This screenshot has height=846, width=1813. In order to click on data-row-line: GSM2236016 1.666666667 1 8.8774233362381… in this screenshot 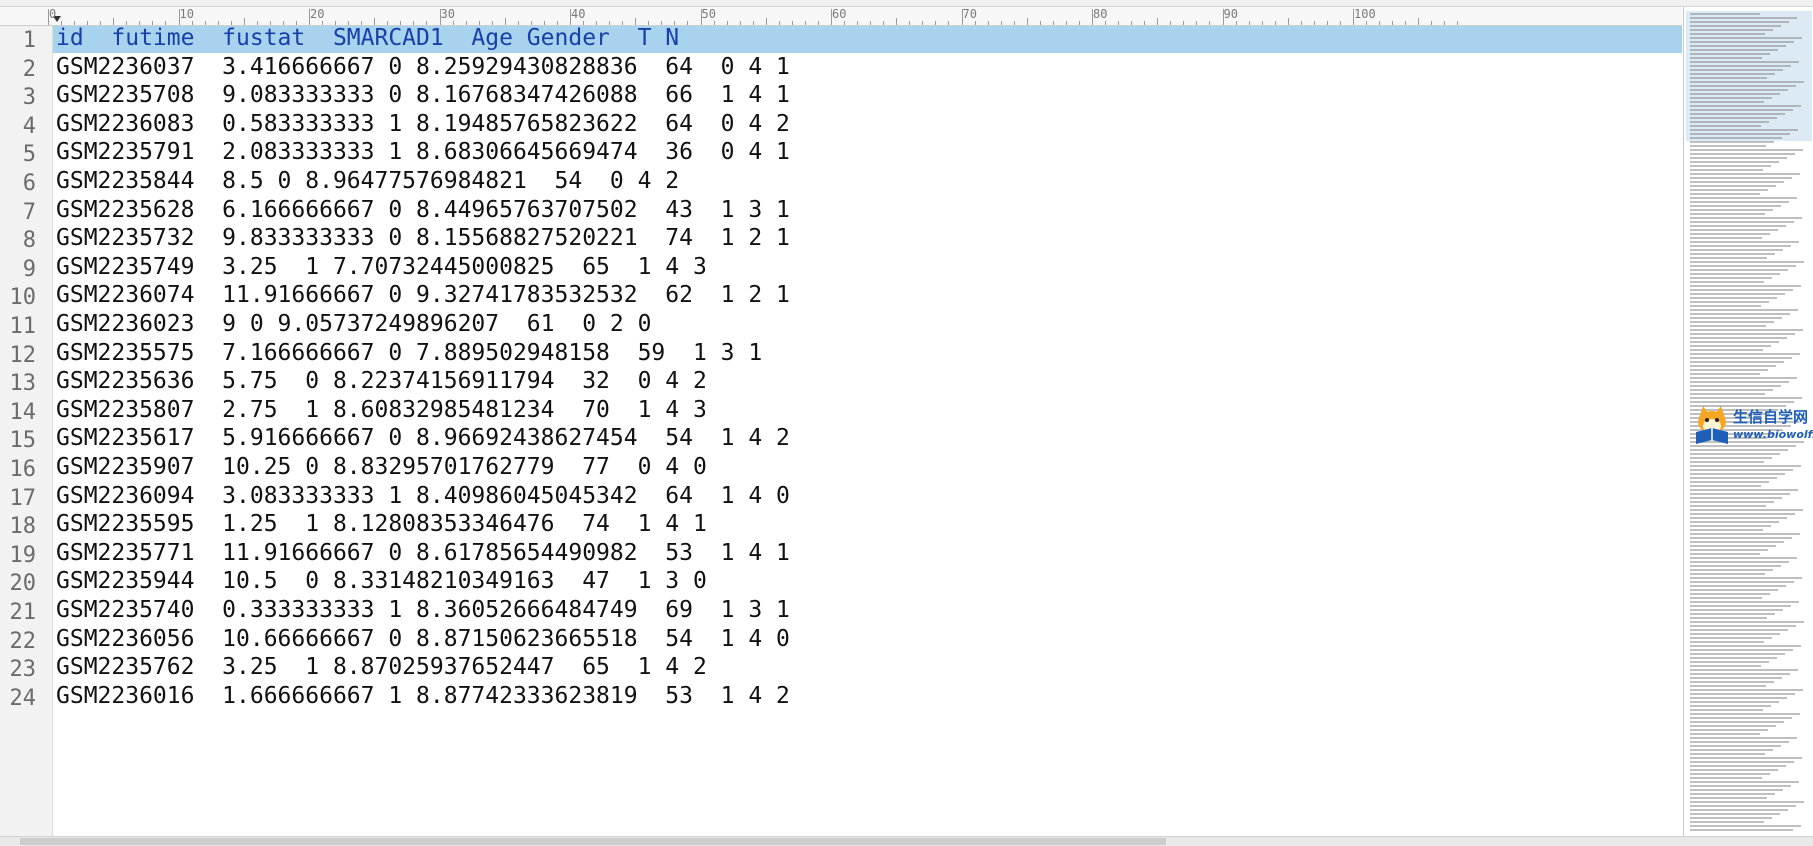, I will do `click(867, 696)`.